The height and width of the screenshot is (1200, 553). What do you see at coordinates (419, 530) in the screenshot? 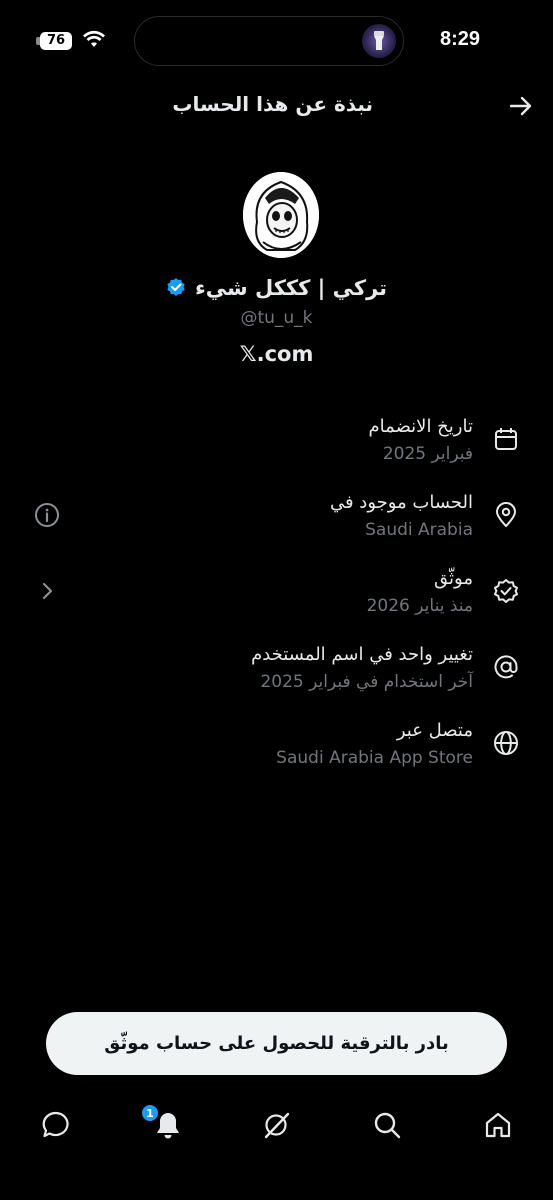
I see `row-subtitle: Saudi Arabia` at bounding box center [419, 530].